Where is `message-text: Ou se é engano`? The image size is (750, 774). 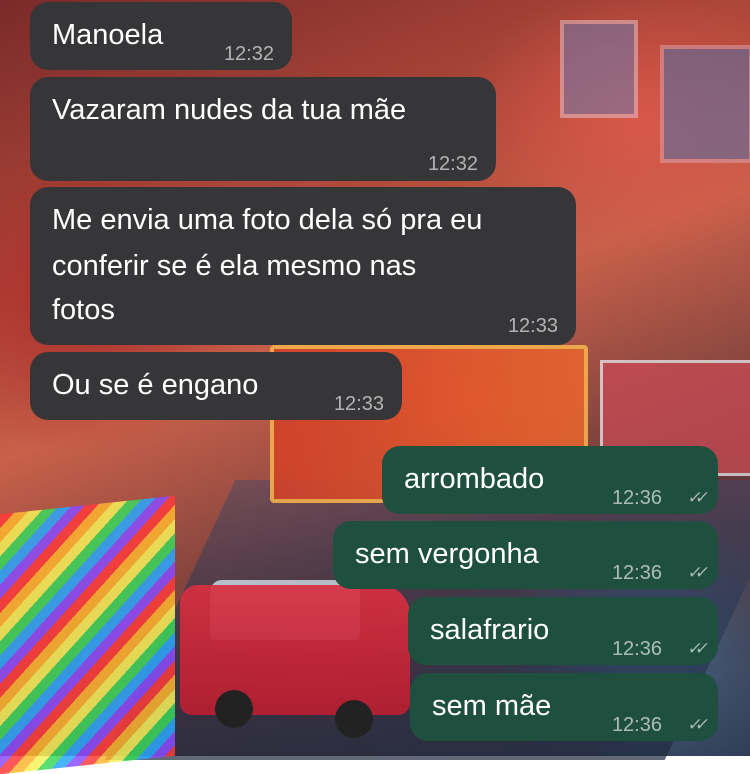
message-text: Ou se é engano is located at coordinates (155, 385).